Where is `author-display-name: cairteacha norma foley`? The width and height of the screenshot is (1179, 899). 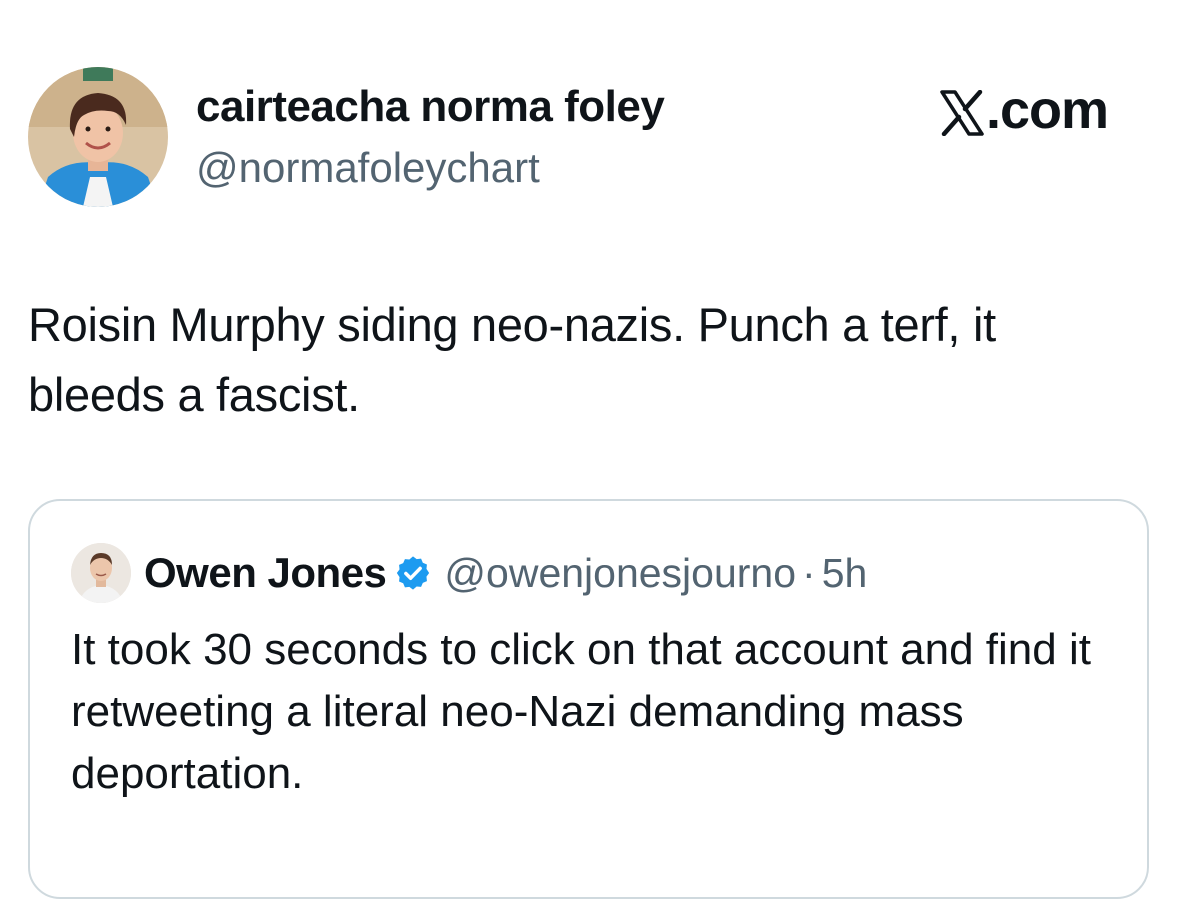 author-display-name: cairteacha norma foley is located at coordinates (430, 107).